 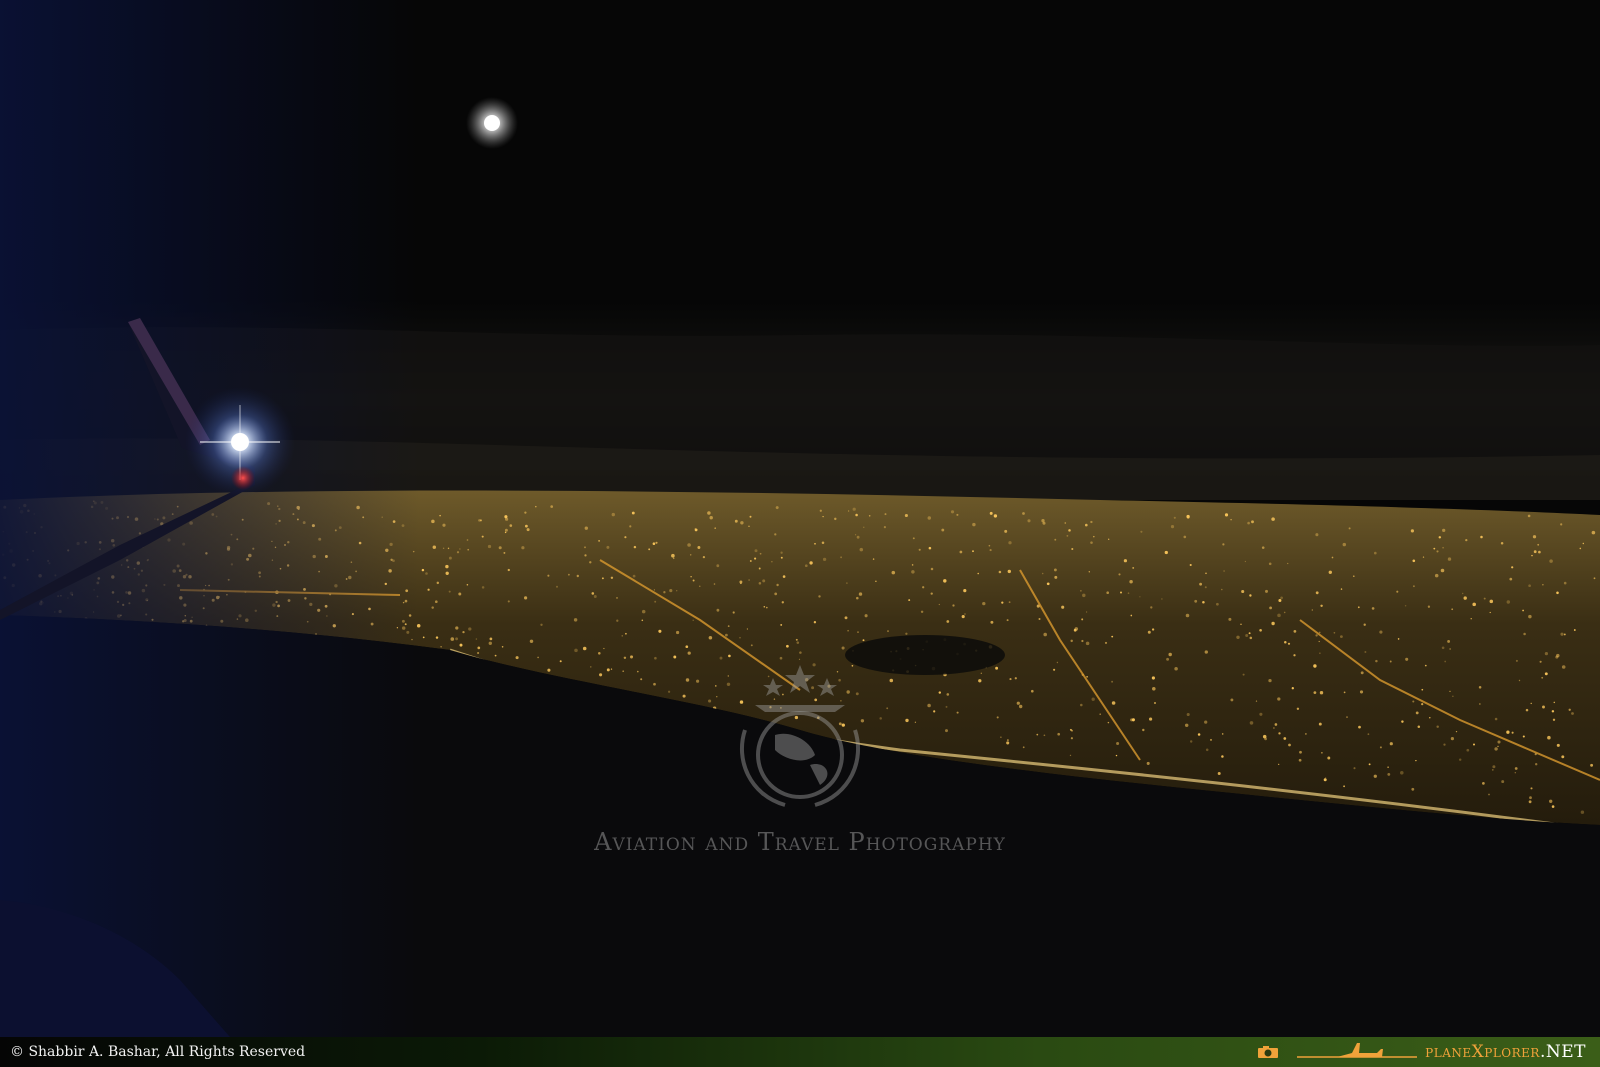 I want to click on brand-logo: planeXplorer.NET, so click(x=1505, y=1052).